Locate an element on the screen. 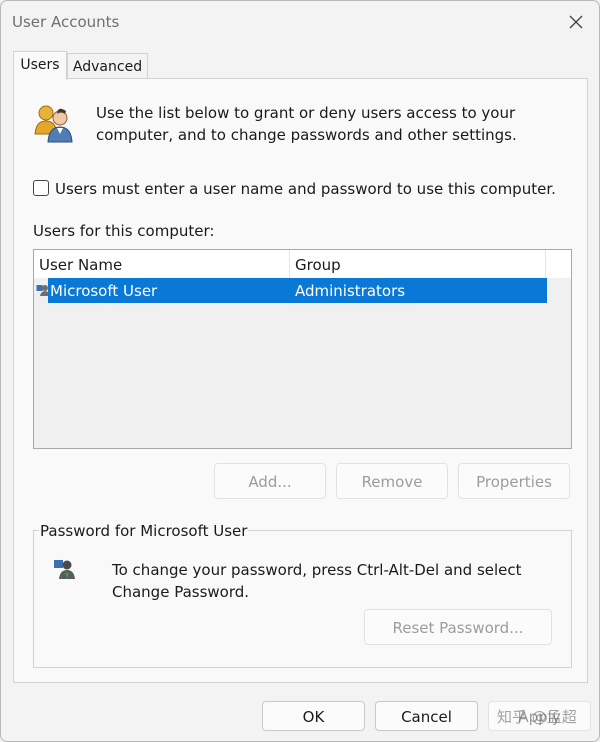  column-header-group: Group is located at coordinates (418, 264).